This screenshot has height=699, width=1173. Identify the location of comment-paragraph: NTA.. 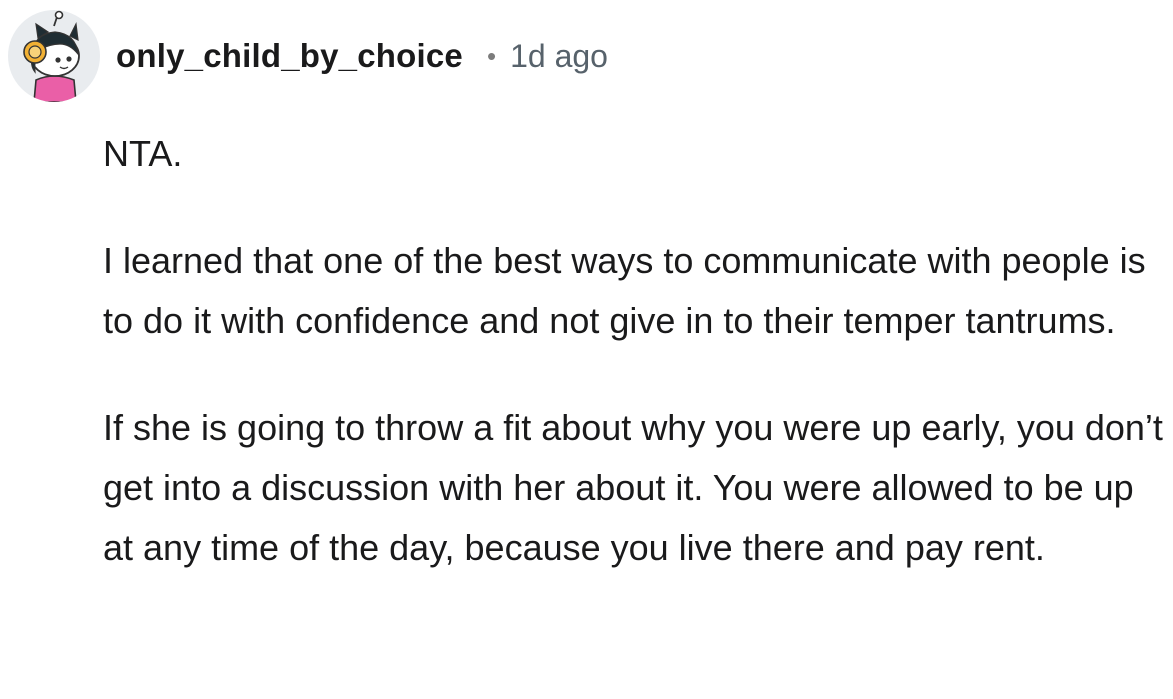
(143, 153).